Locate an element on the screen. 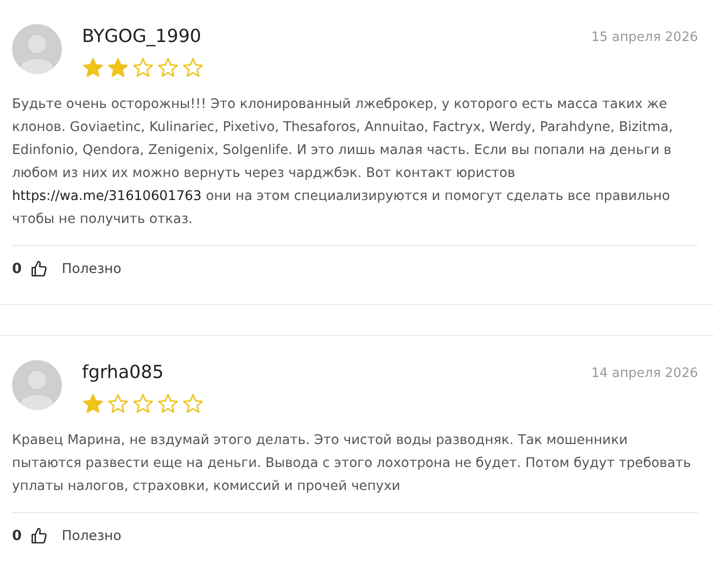  contact-link: https://wa.me/31610601763 is located at coordinates (107, 196).